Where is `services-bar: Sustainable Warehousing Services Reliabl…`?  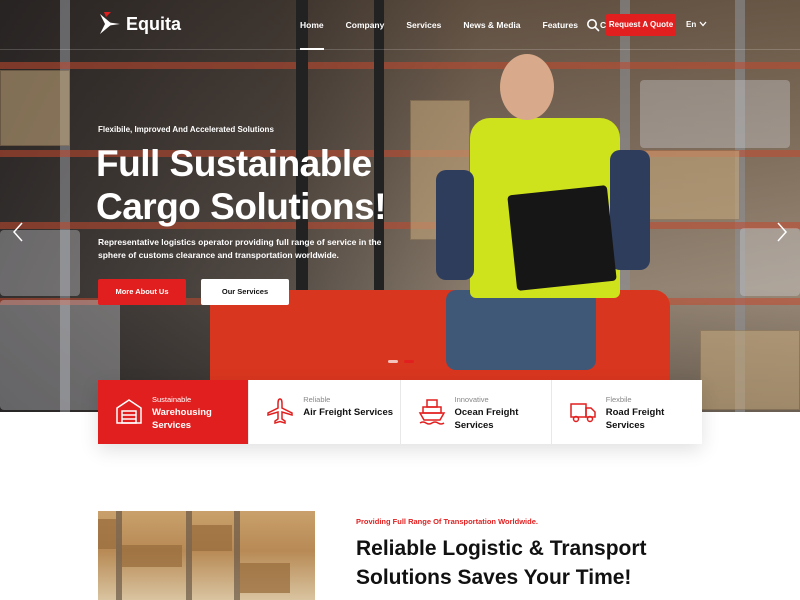
services-bar: Sustainable Warehousing Services Reliabl… is located at coordinates (400, 412).